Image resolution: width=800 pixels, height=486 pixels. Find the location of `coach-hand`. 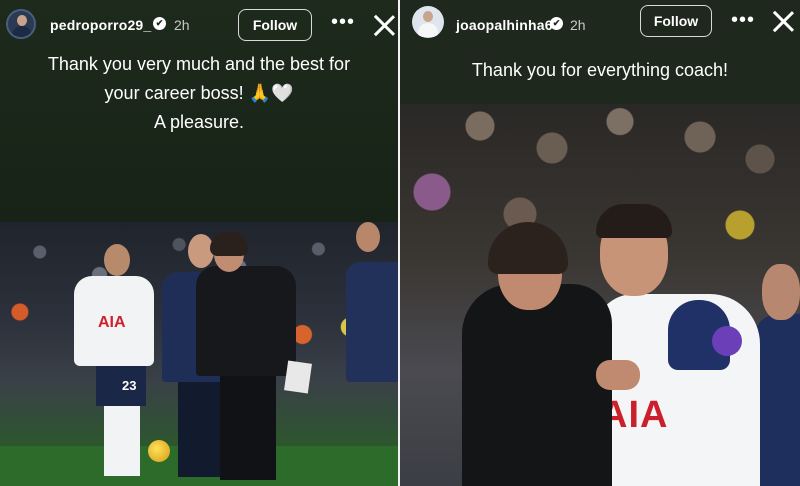

coach-hand is located at coordinates (618, 375).